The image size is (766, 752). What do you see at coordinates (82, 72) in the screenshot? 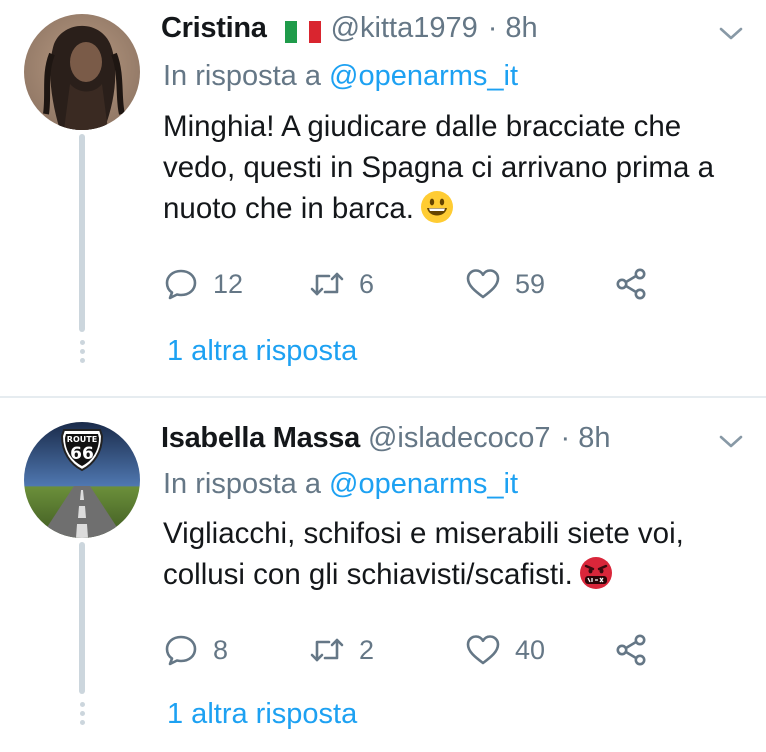
I see `avatar` at bounding box center [82, 72].